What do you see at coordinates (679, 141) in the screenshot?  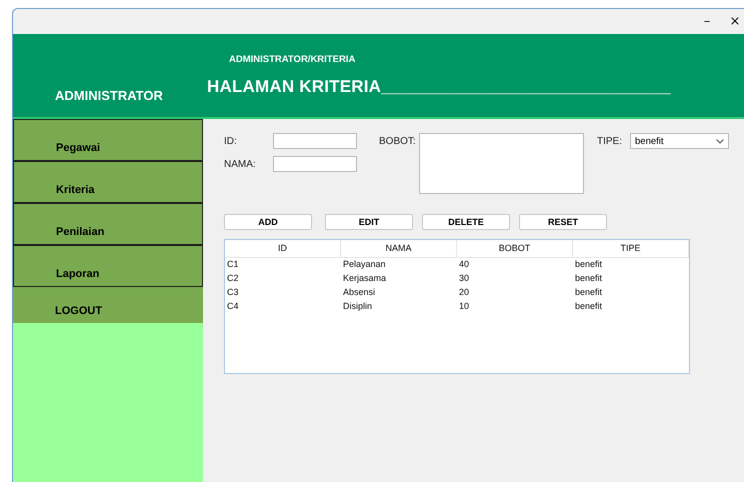 I see `tipe-dropdown: benefit` at bounding box center [679, 141].